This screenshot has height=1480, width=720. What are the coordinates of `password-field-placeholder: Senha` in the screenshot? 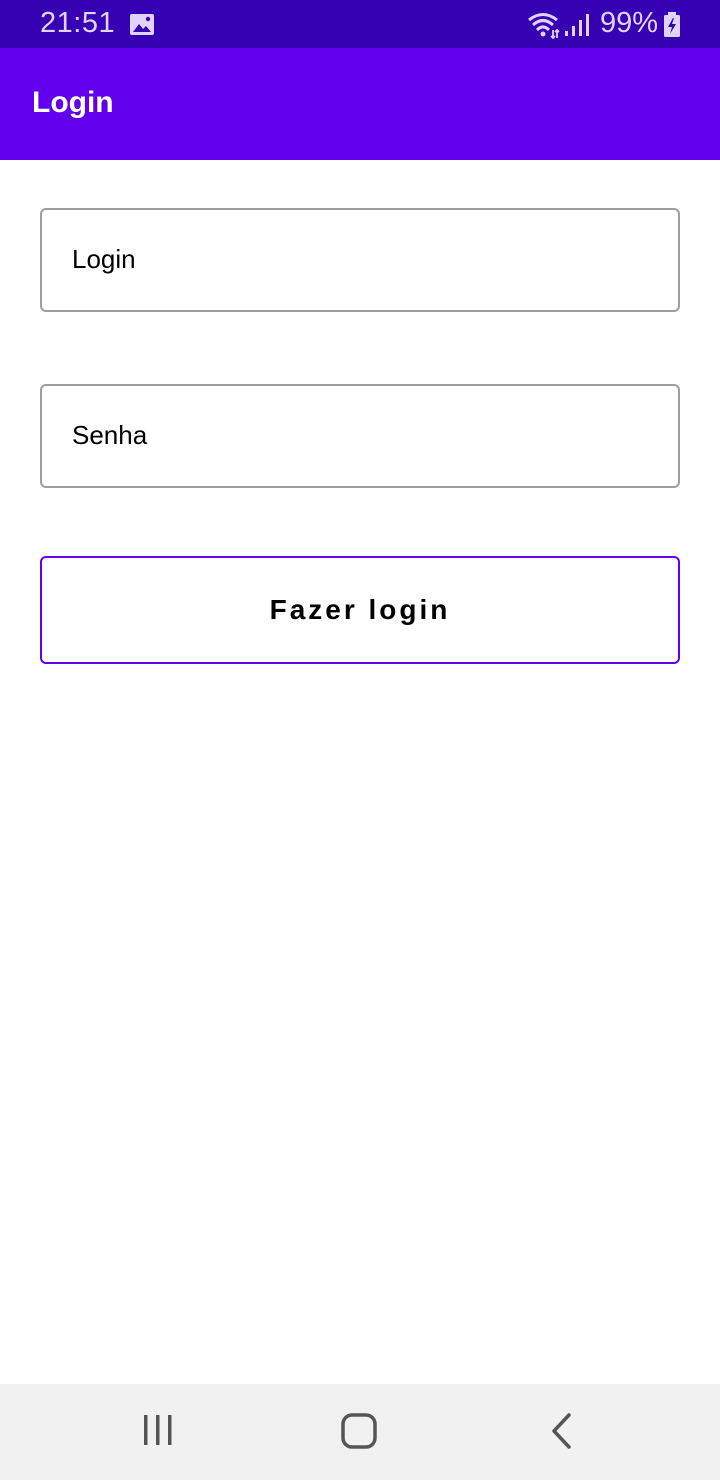 It's located at (110, 435).